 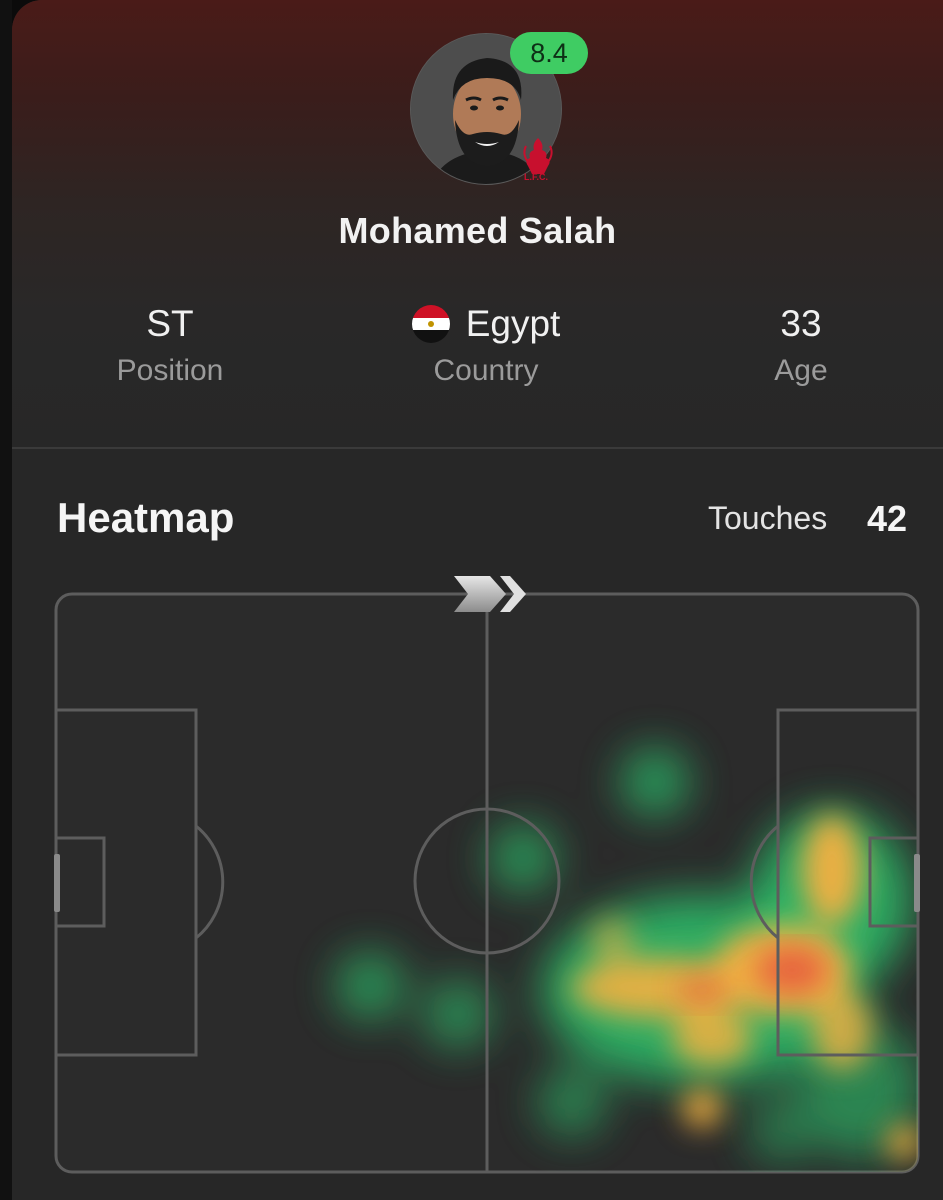 I want to click on info-position: ST Position, so click(x=170, y=344).